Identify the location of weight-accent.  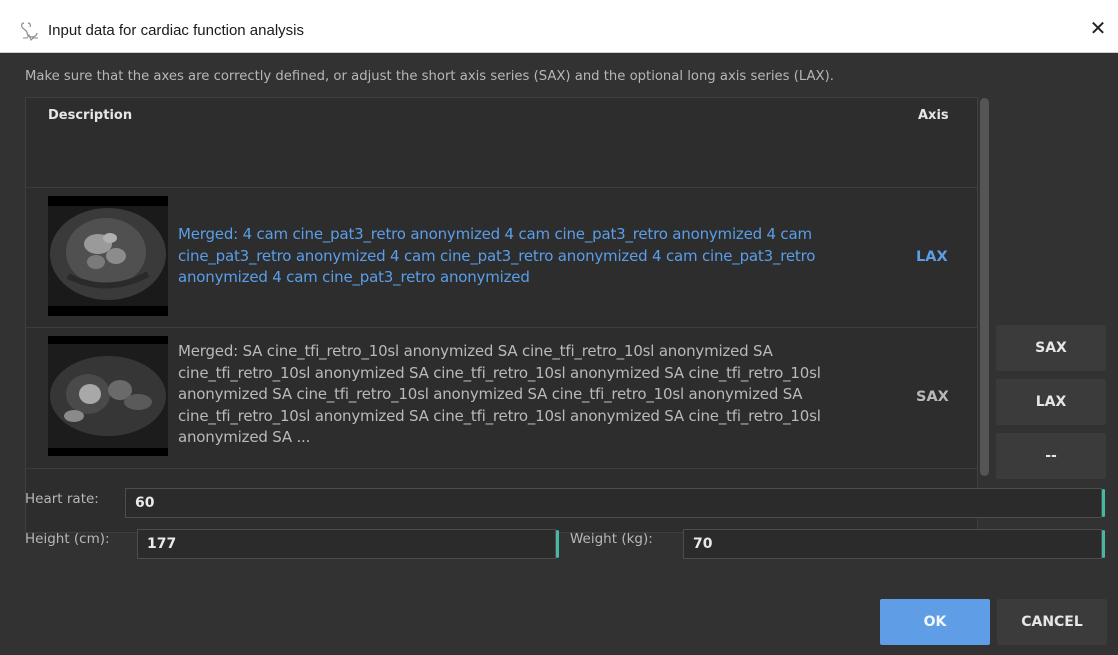
(1103, 544).